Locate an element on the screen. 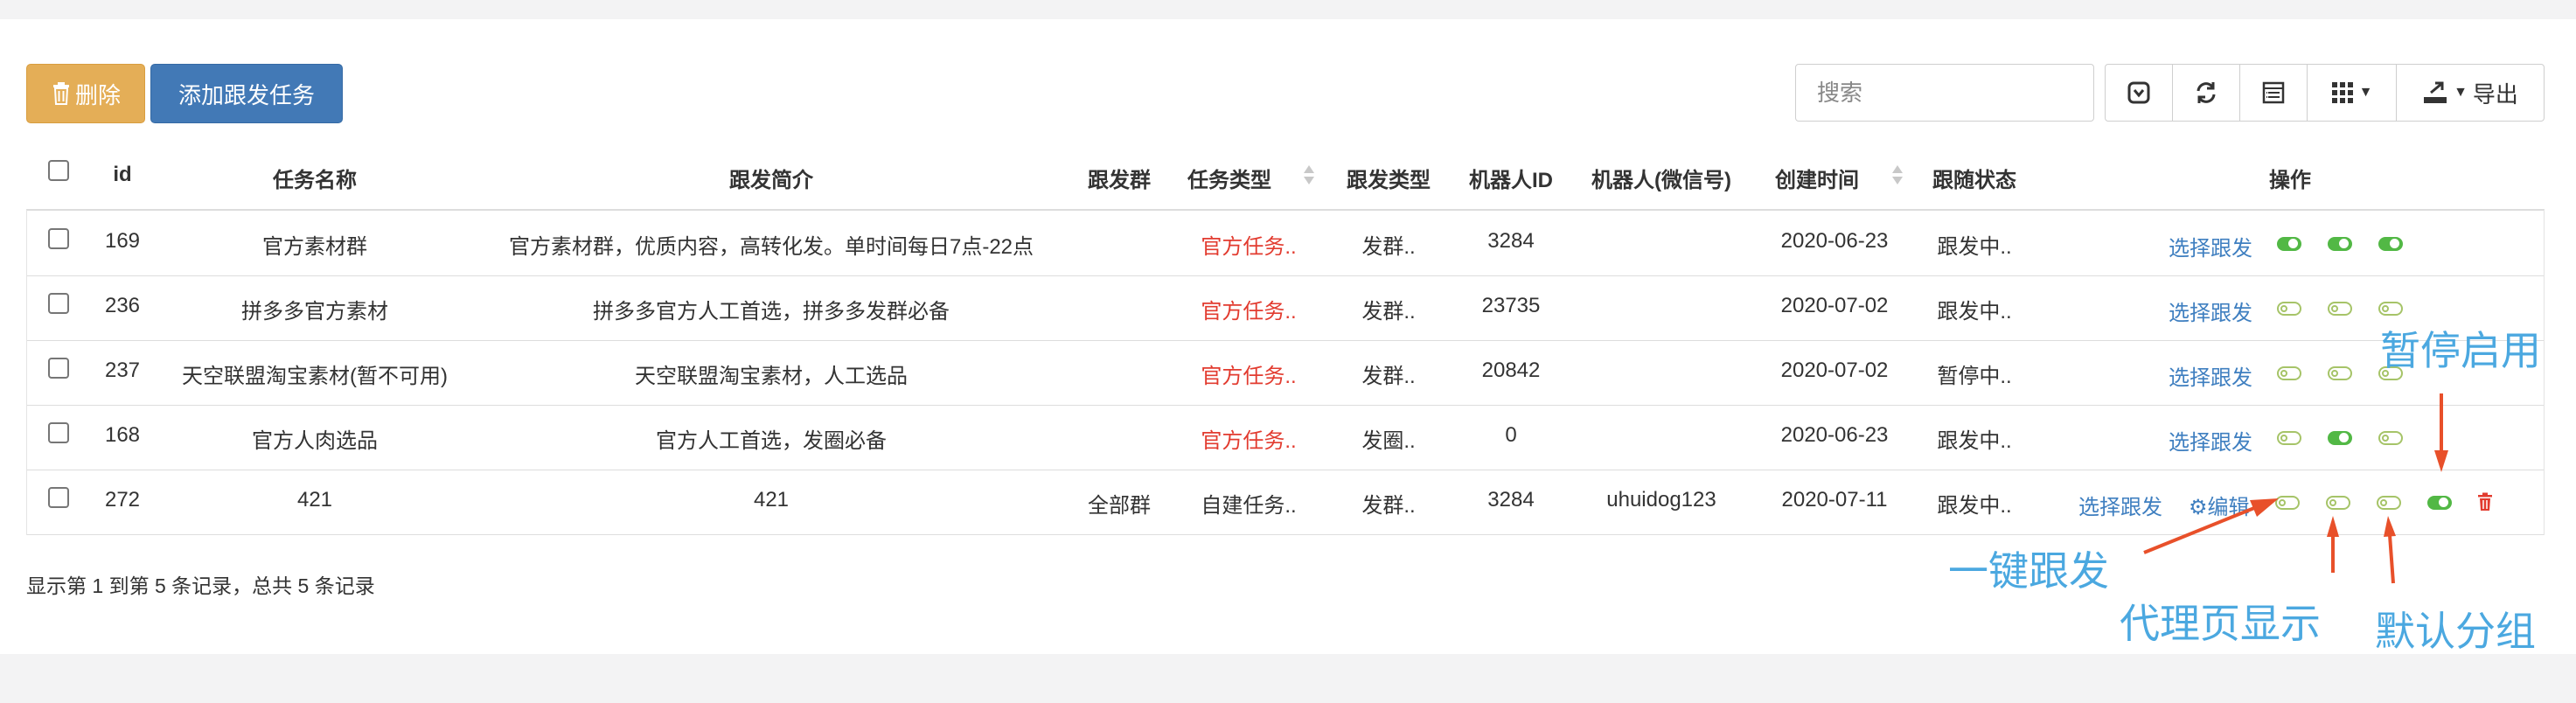  header-follow-group: 跟发群 is located at coordinates (1119, 178).